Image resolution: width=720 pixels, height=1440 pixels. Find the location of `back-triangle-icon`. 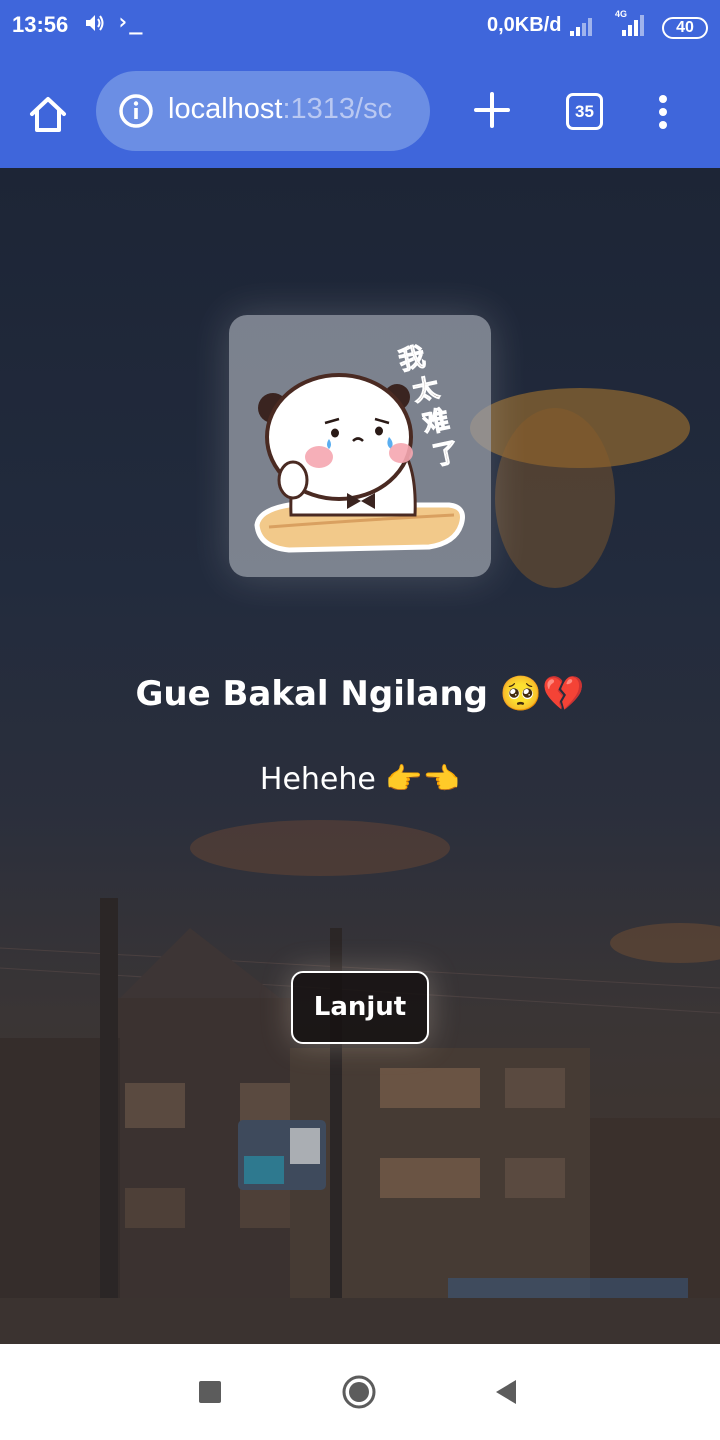

back-triangle-icon is located at coordinates (506, 1392).